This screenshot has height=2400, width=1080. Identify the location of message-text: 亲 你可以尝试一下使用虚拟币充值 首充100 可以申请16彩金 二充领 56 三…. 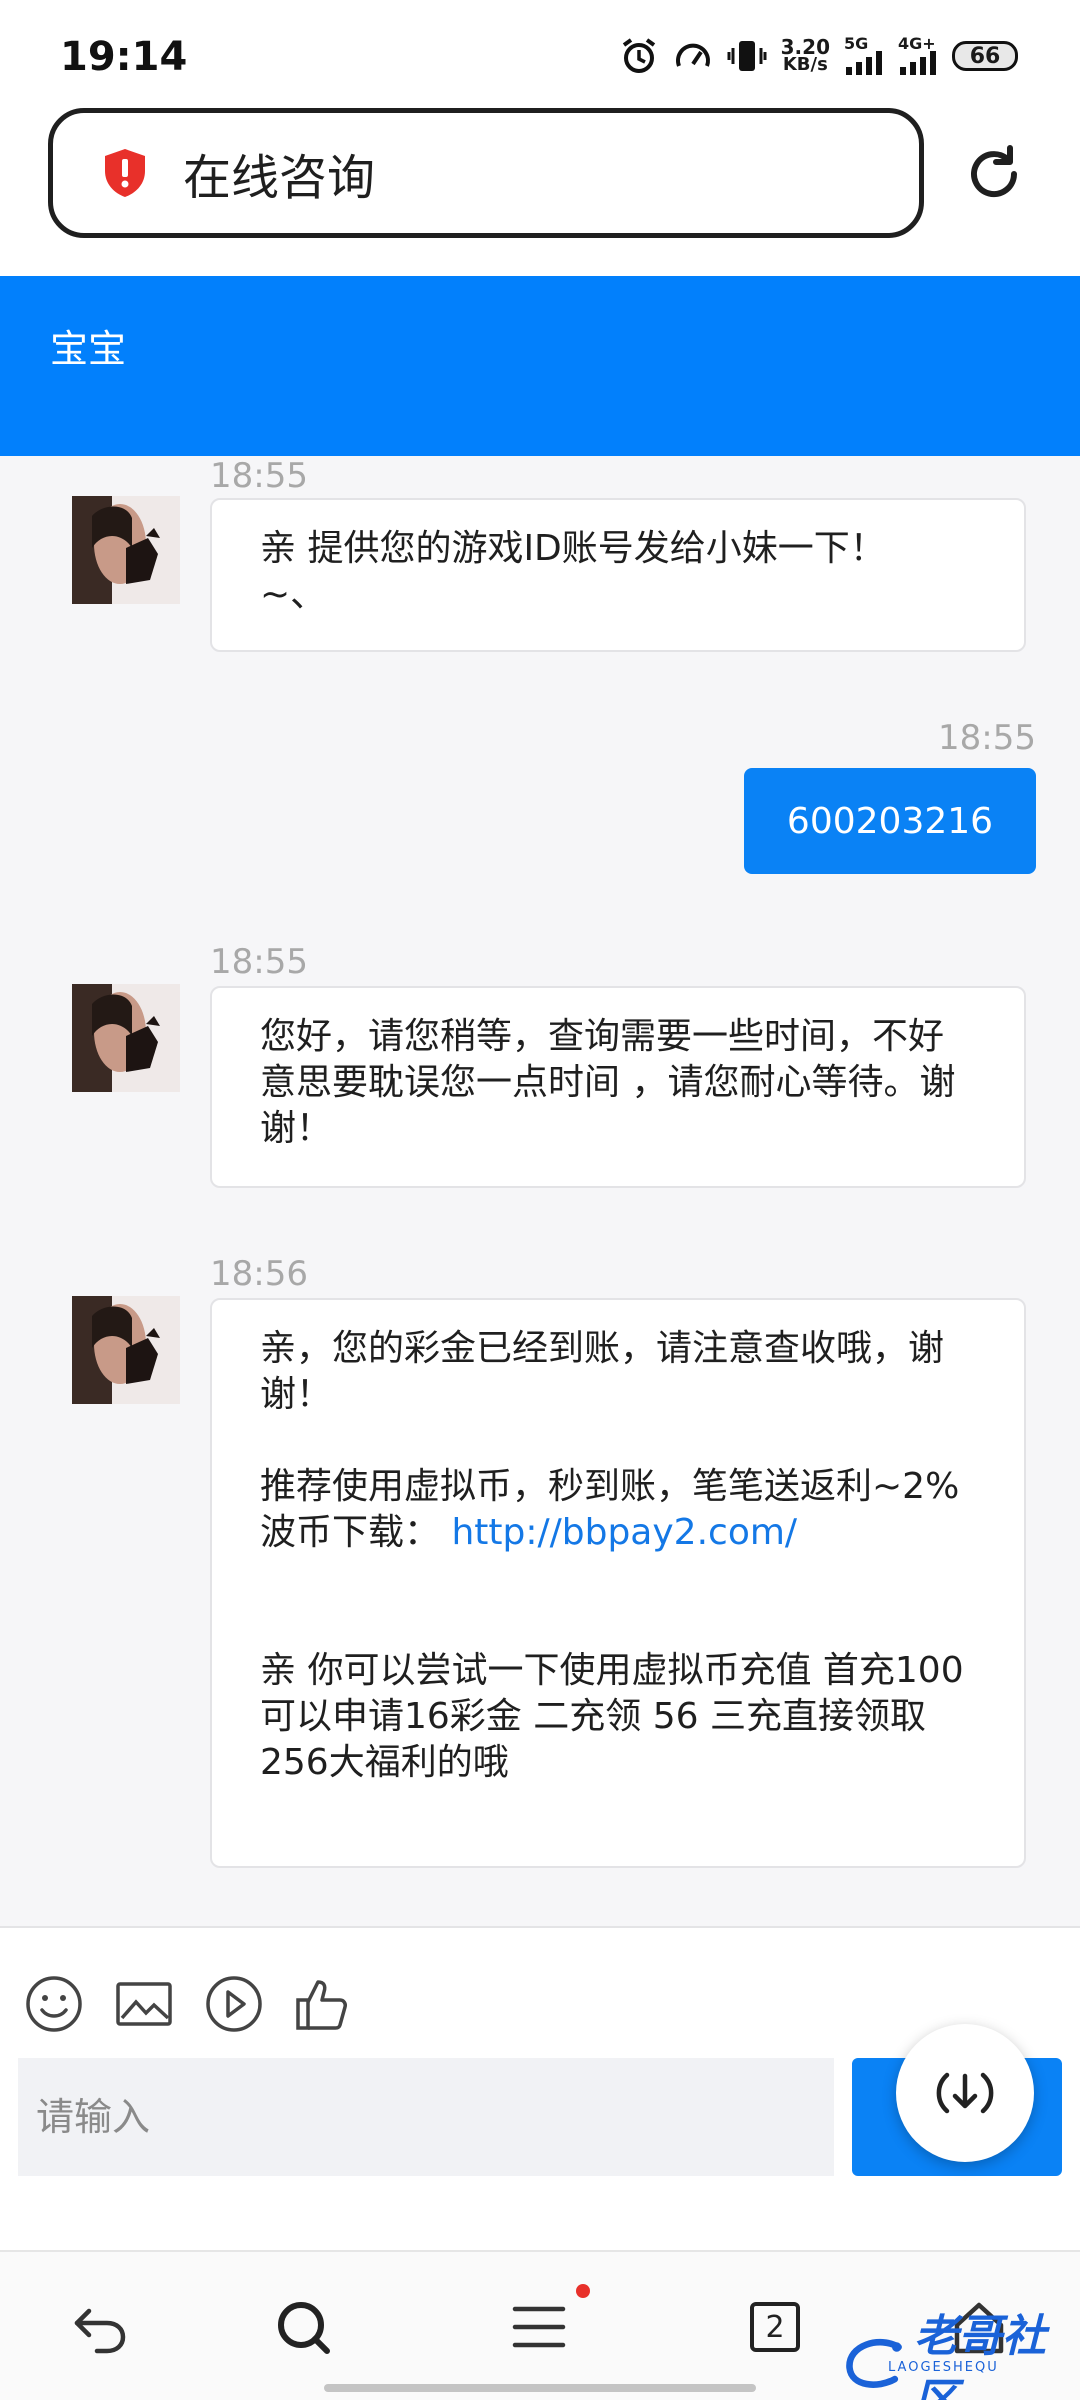
(612, 1716).